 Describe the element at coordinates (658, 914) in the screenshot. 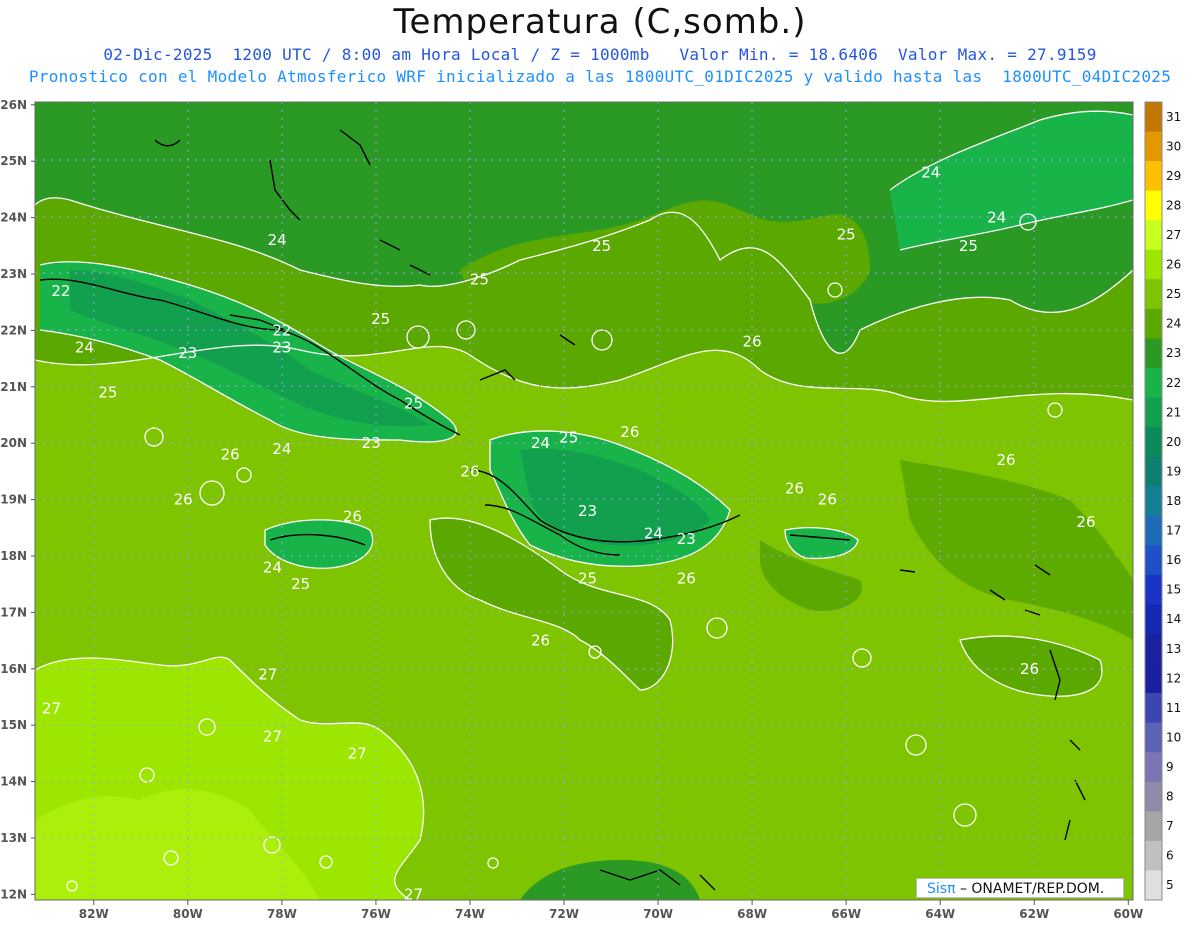

I see `lon-tick-label: 70W` at that location.